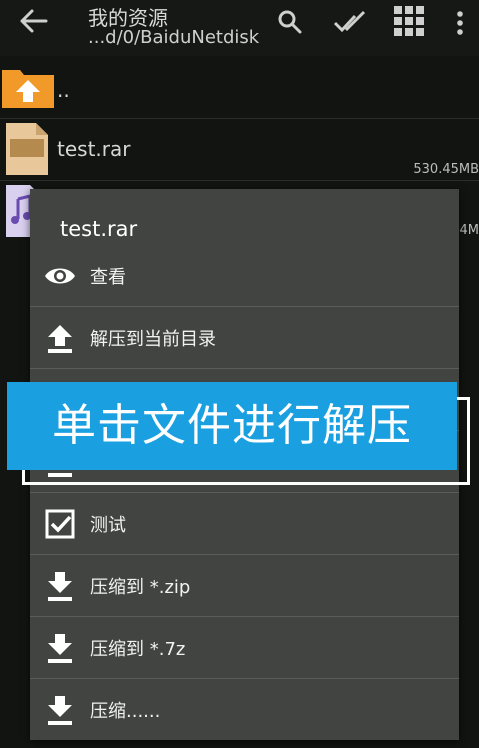 This screenshot has height=748, width=479. What do you see at coordinates (244, 275) in the screenshot?
I see `menu-item-view: 查看` at bounding box center [244, 275].